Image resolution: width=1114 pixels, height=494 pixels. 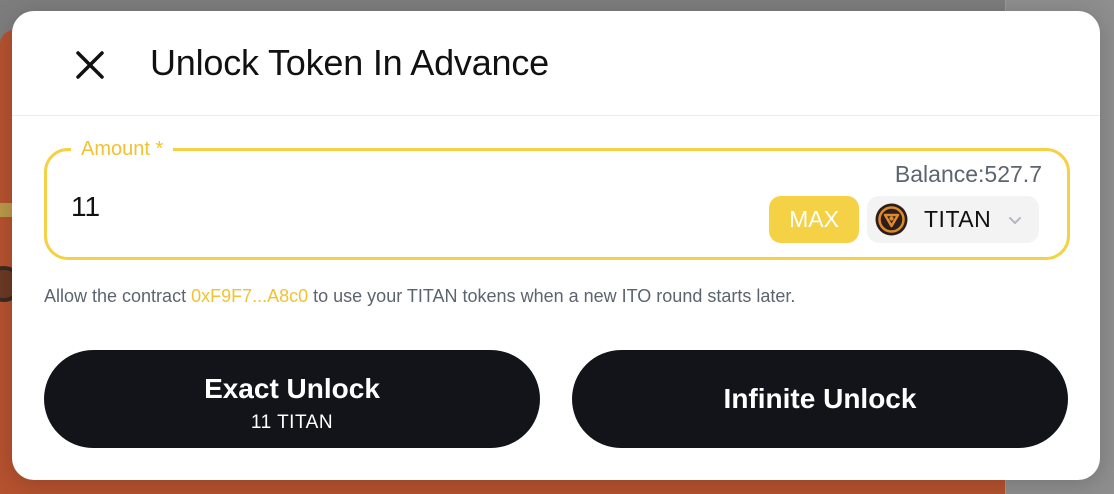 I want to click on modal-title: Unlock Token In Advance, so click(x=349, y=62).